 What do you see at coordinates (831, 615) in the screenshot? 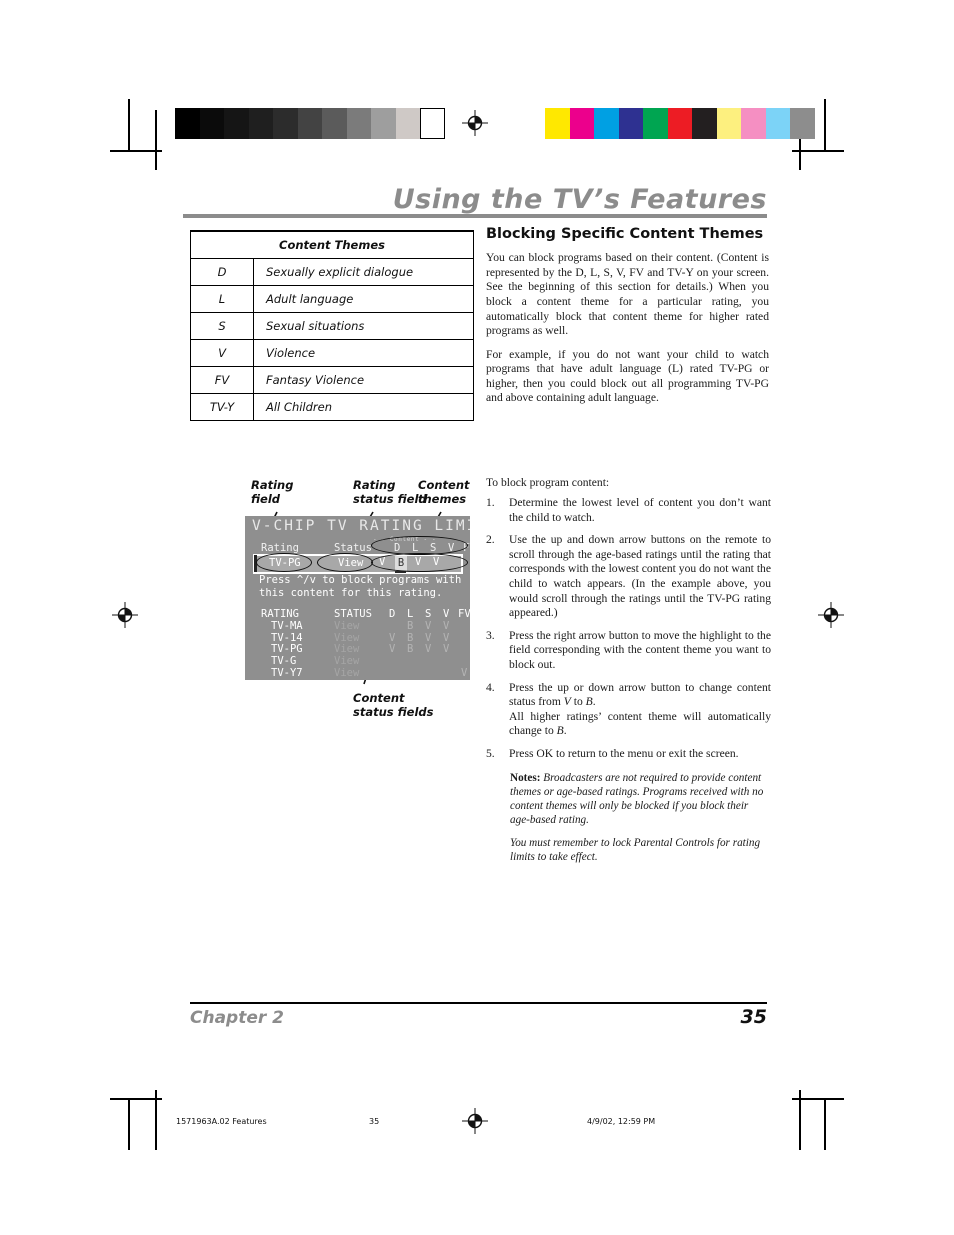
I see `registration-mark-right` at bounding box center [831, 615].